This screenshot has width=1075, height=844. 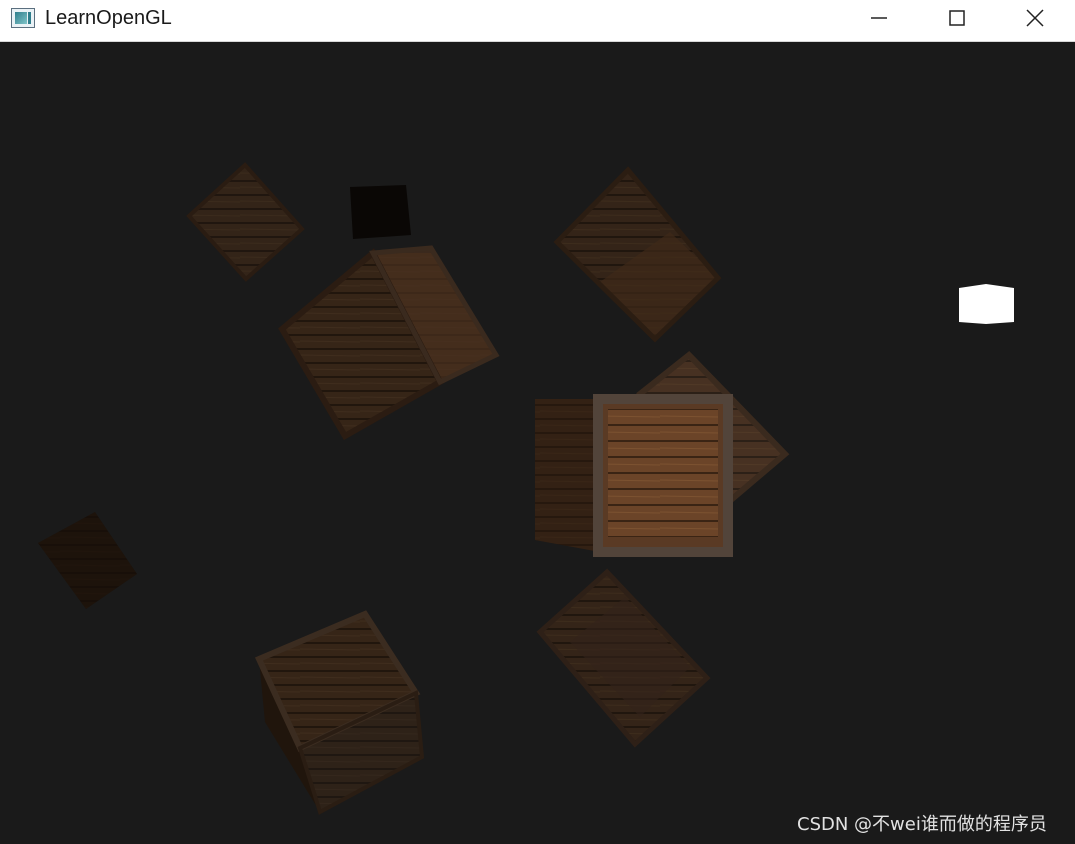 I want to click on minimize-icon, so click(x=879, y=18).